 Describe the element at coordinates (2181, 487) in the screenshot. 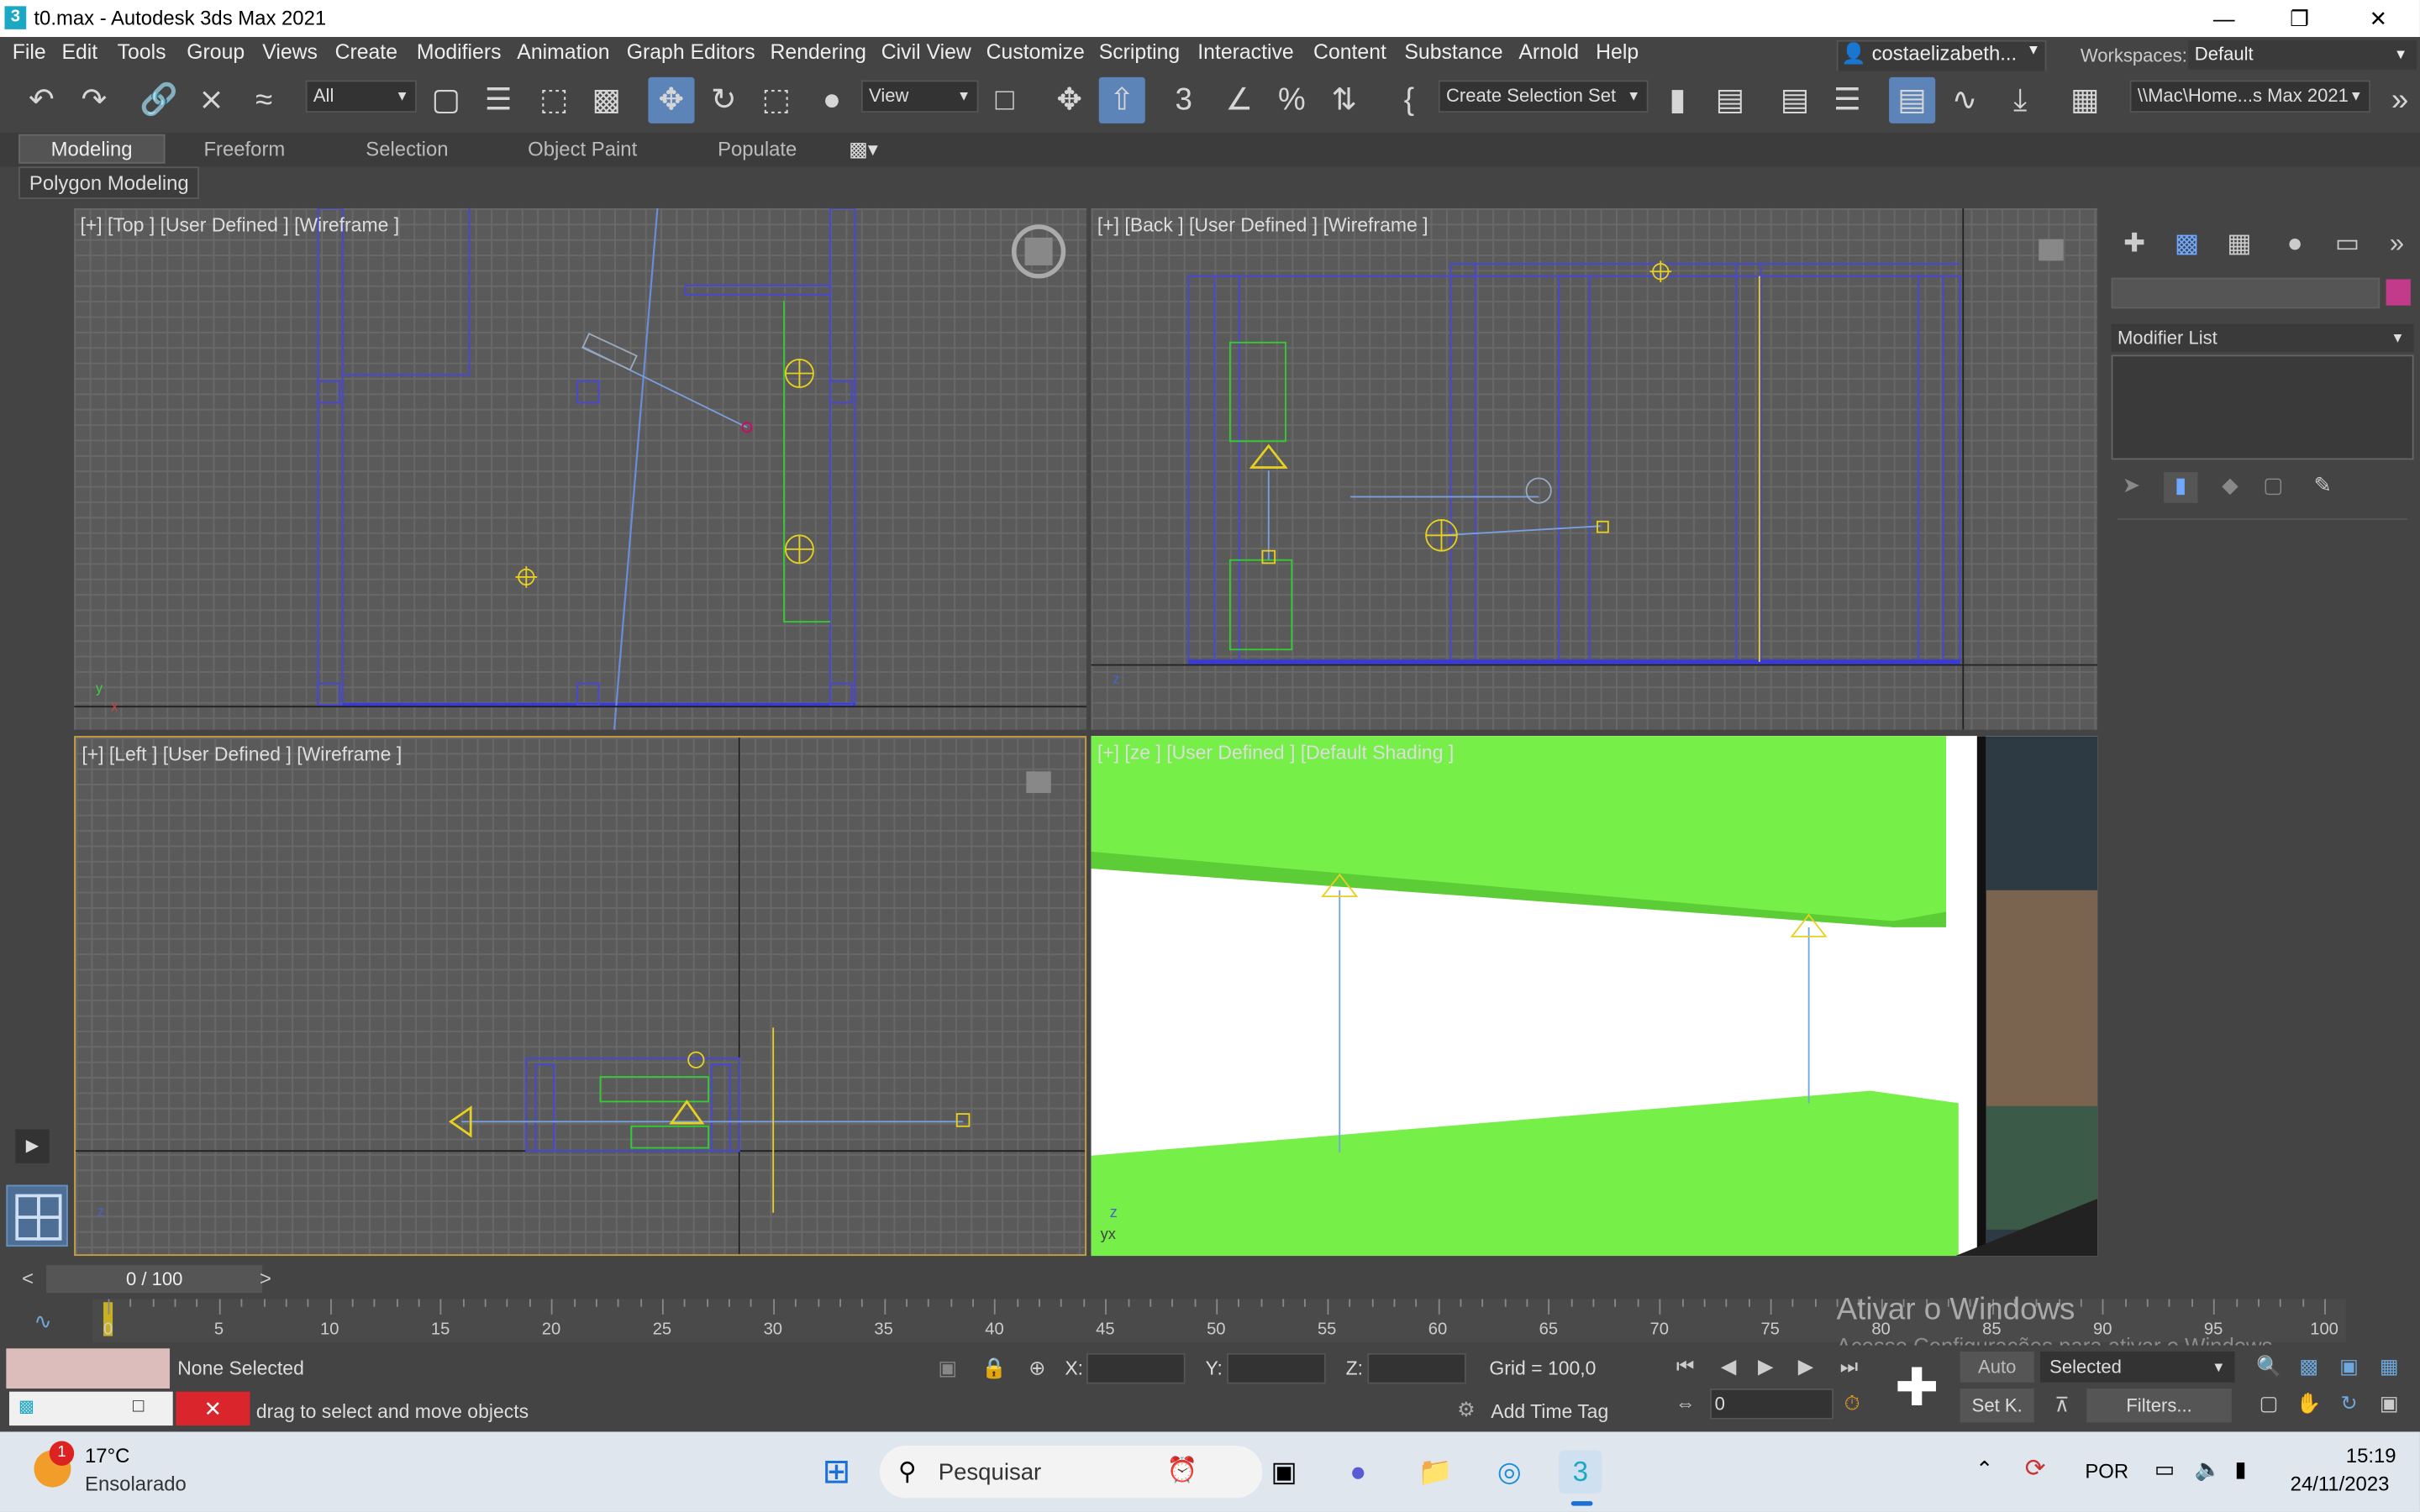

I see `show-end-result-icon: ▮` at that location.